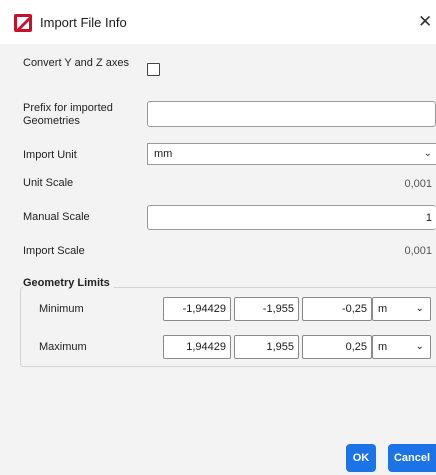 The height and width of the screenshot is (475, 436). Describe the element at coordinates (361, 458) in the screenshot. I see `ok-button: OK` at that location.